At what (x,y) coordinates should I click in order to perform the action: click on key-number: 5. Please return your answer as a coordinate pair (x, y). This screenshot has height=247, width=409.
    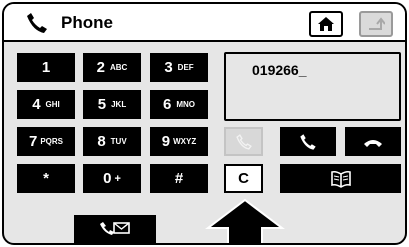
    Looking at the image, I should click on (102, 104).